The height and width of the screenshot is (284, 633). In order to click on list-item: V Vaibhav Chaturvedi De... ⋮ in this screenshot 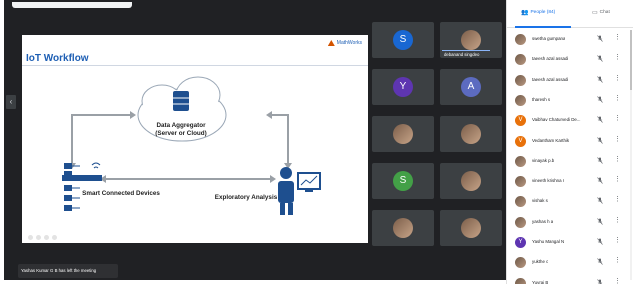, I will do `click(570, 121)`.